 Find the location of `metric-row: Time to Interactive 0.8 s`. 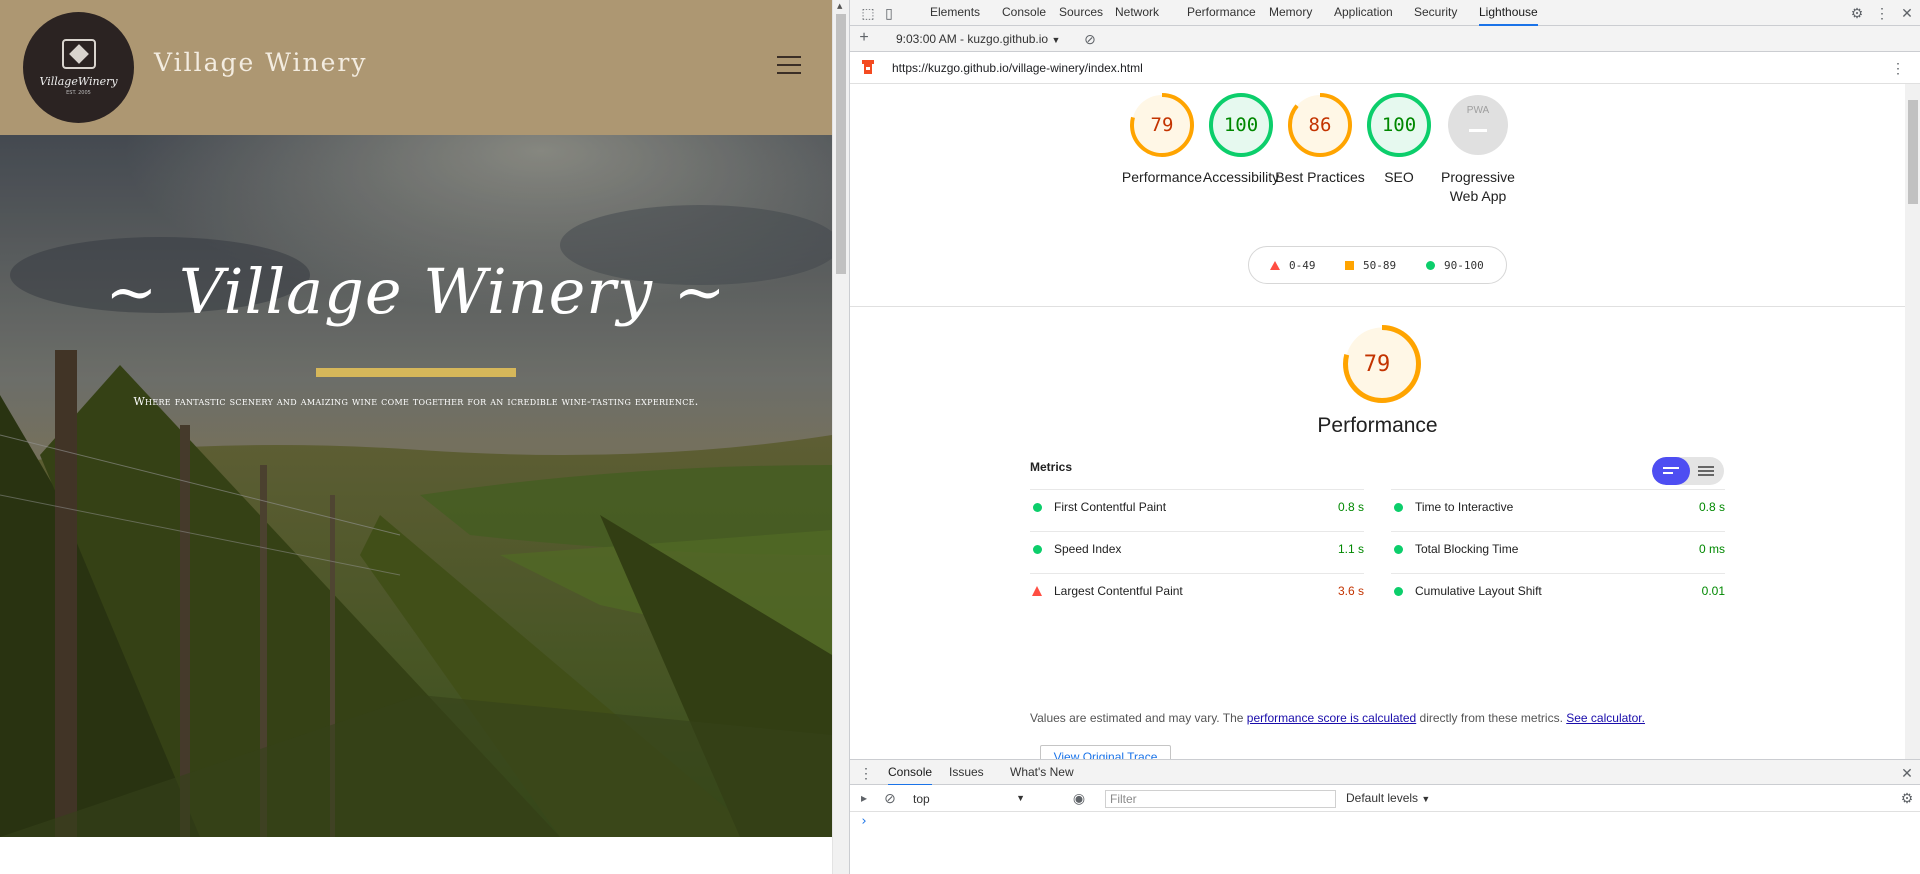

metric-row: Time to Interactive 0.8 s is located at coordinates (1558, 506).